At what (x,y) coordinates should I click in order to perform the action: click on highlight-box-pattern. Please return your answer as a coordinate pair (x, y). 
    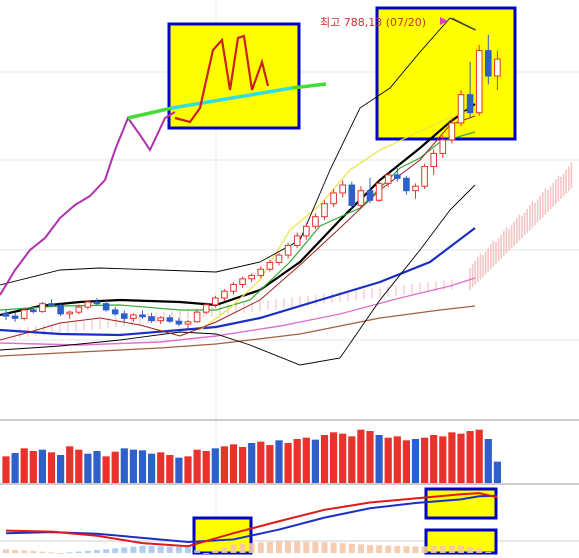
    Looking at the image, I should click on (234, 76).